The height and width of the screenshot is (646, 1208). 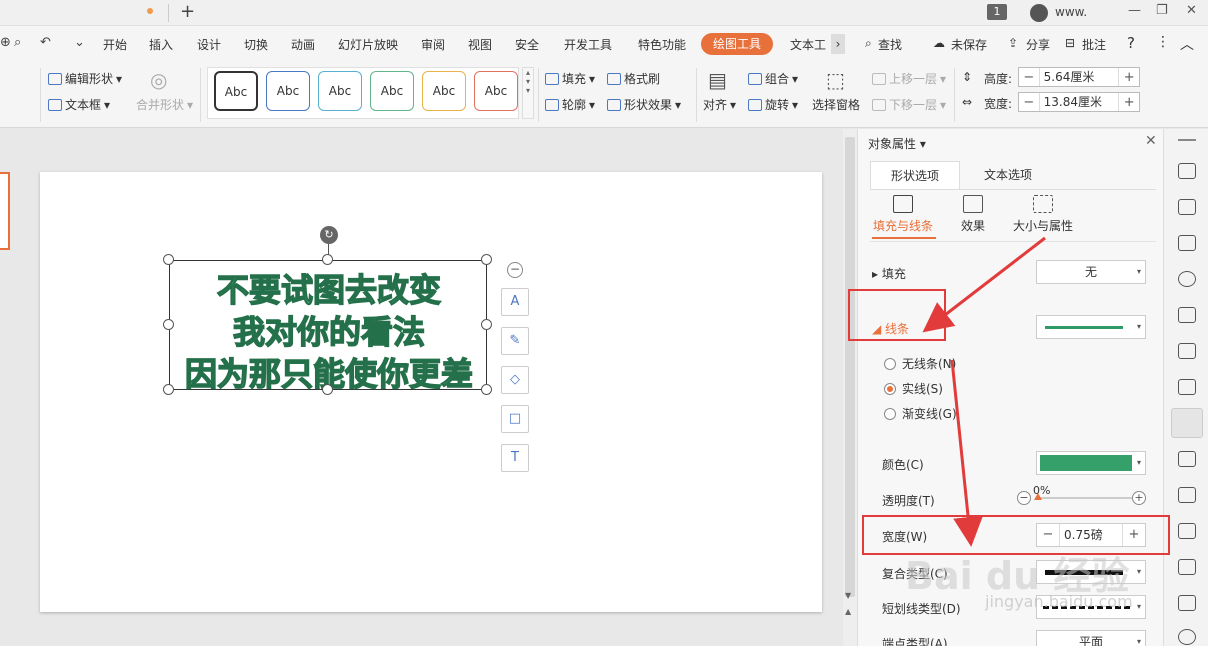 What do you see at coordinates (5, 211) in the screenshot?
I see `slide-thumbnail` at bounding box center [5, 211].